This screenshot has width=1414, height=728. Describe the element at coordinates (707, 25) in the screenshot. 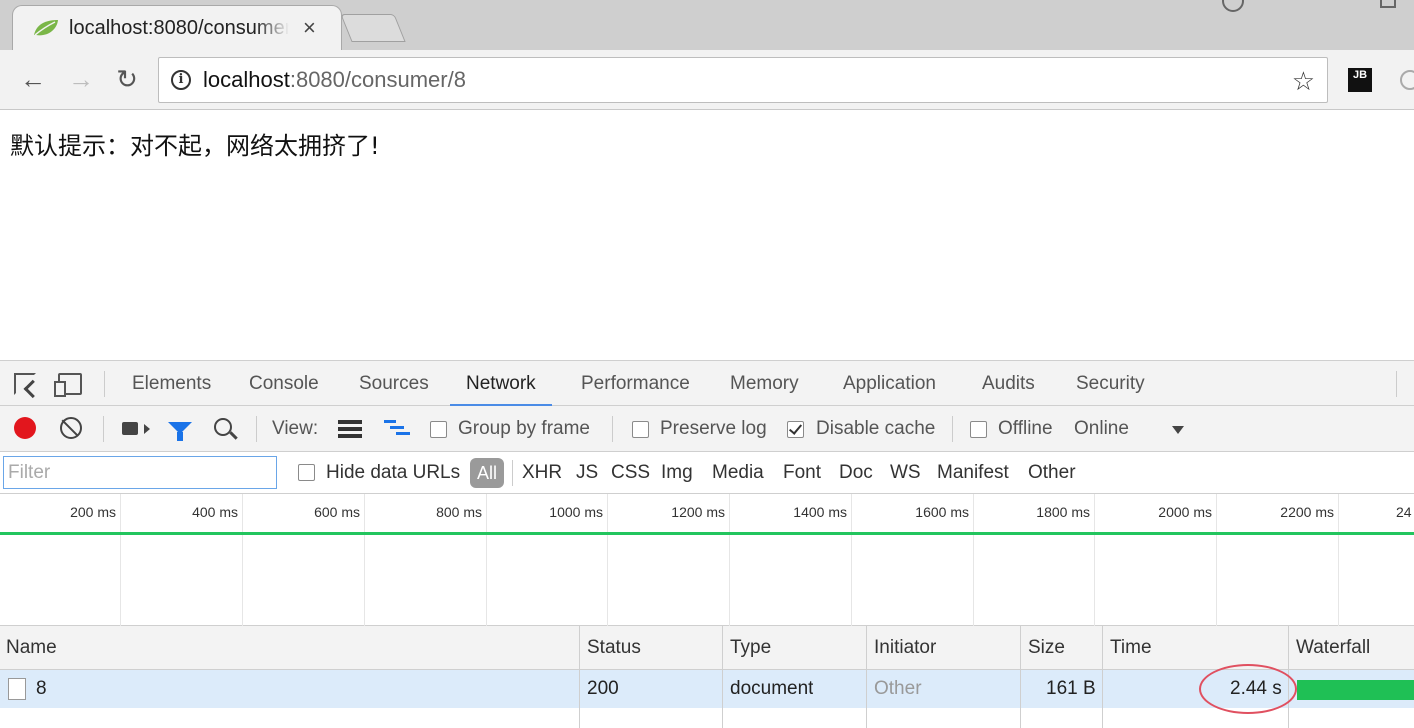

I see `tab-strip: localhost:8080/consumer/8 ×` at that location.